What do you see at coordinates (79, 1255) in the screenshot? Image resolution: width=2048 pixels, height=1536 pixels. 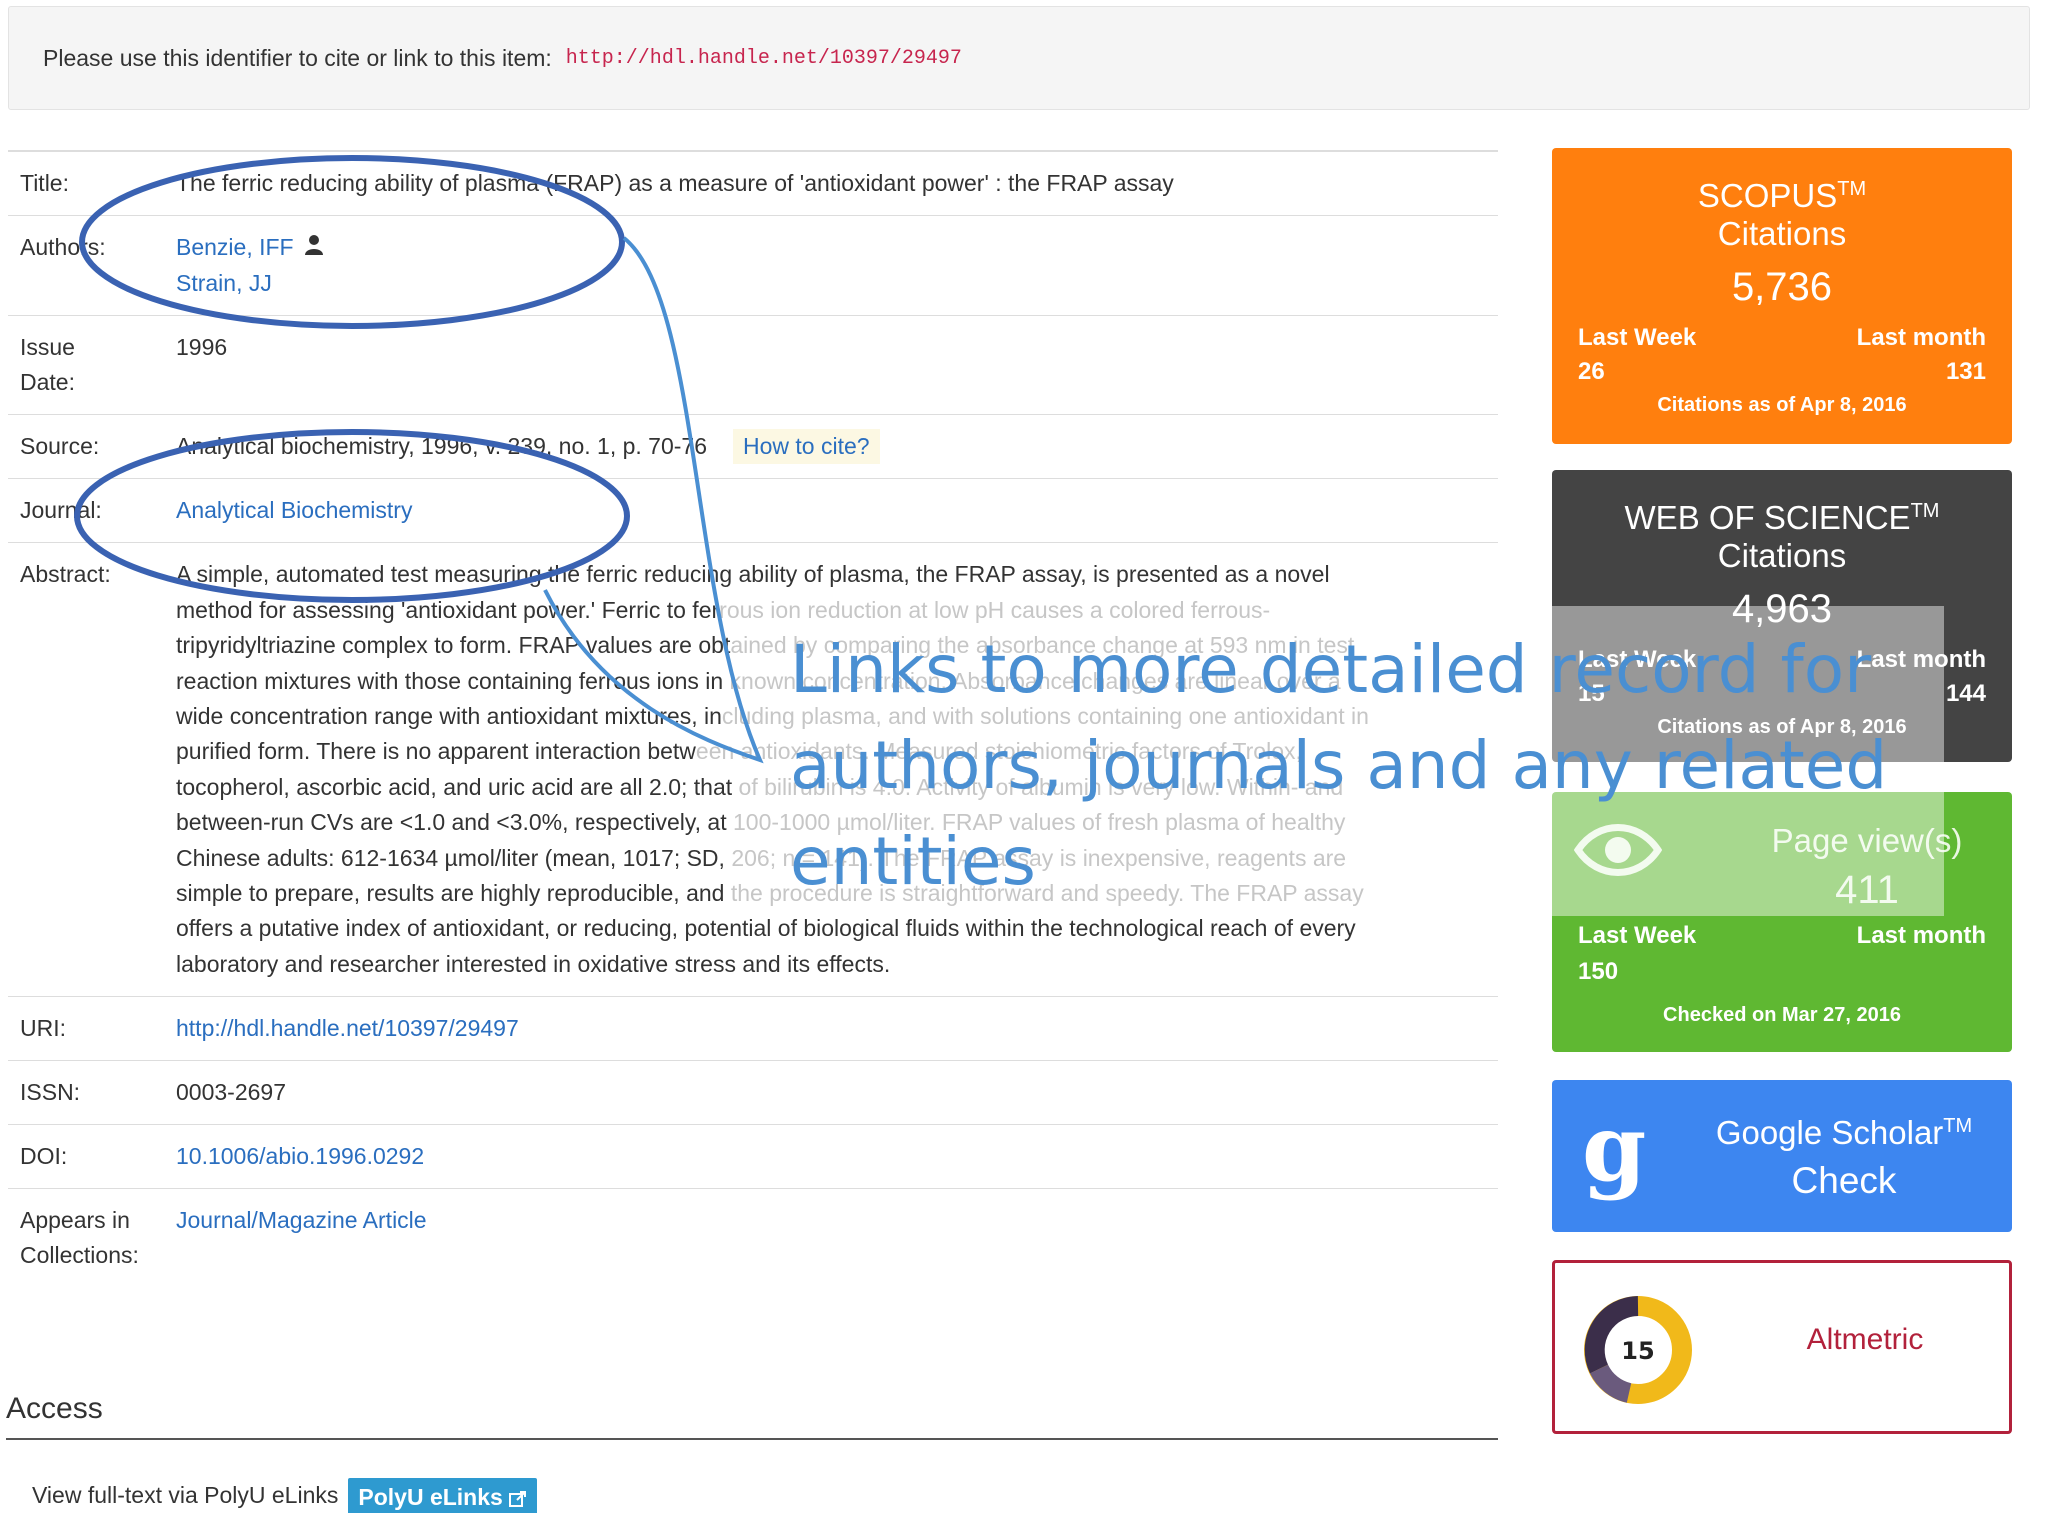 I see `collections-label: Collections:` at bounding box center [79, 1255].